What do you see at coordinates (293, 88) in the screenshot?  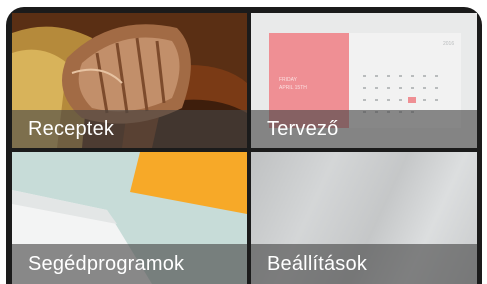 I see `planner-date-text: APRIL 15TH` at bounding box center [293, 88].